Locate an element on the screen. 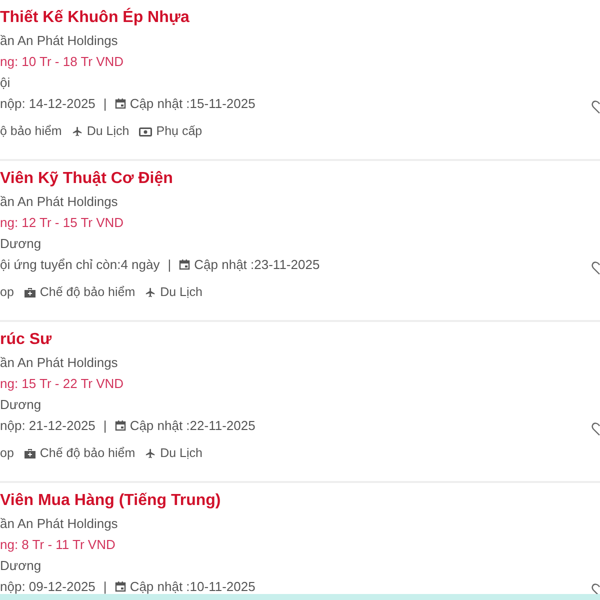 The height and width of the screenshot is (600, 600). job-title: Viên Kỹ Thuật Cơ Điện is located at coordinates (86, 179).